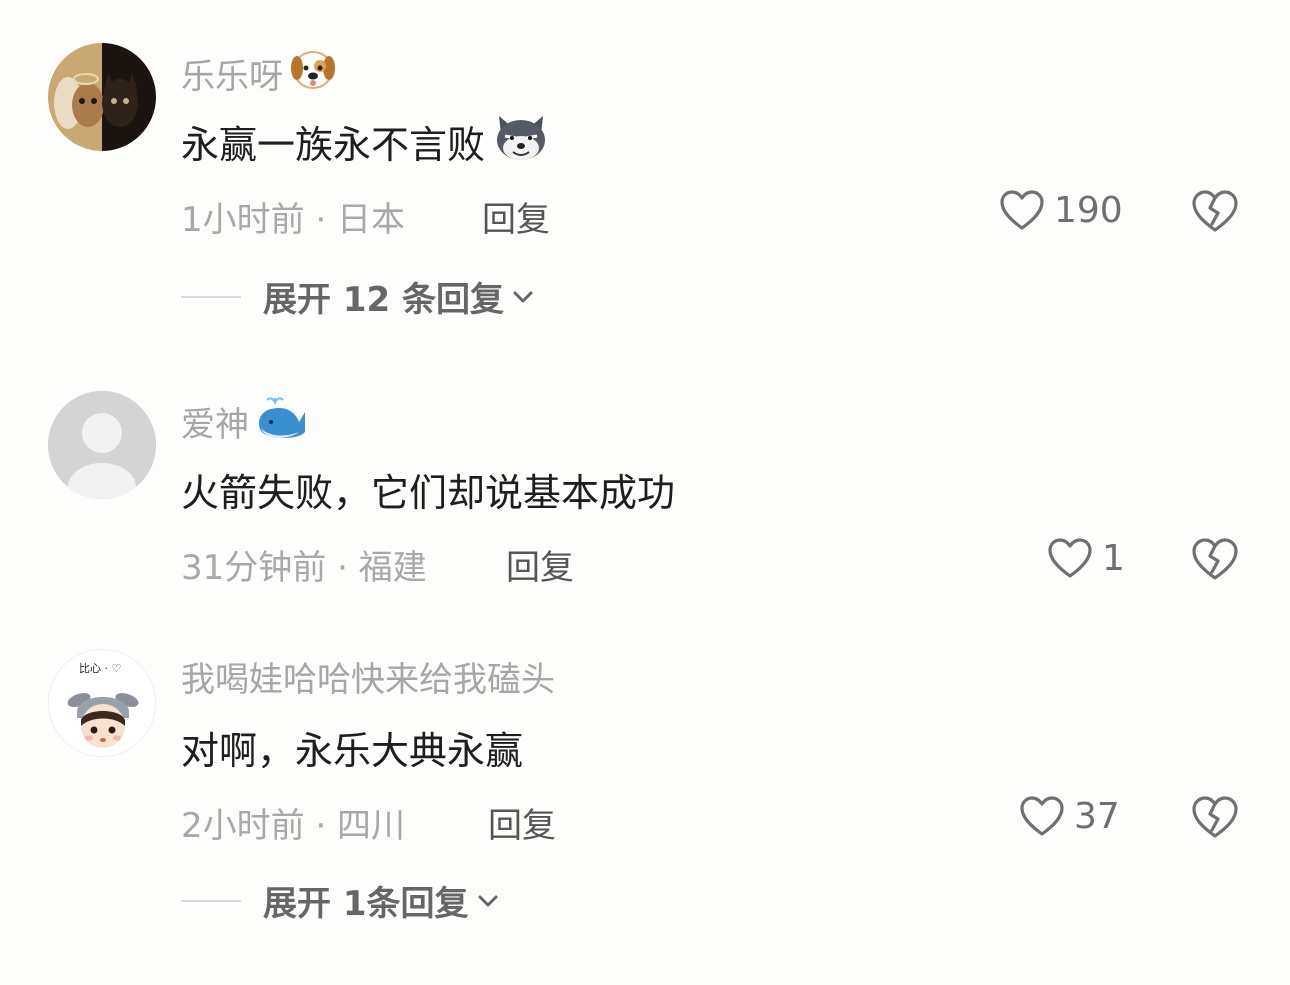  Describe the element at coordinates (368, 680) in the screenshot. I see `username-text: 我喝娃哈哈快来给我磕头` at that location.